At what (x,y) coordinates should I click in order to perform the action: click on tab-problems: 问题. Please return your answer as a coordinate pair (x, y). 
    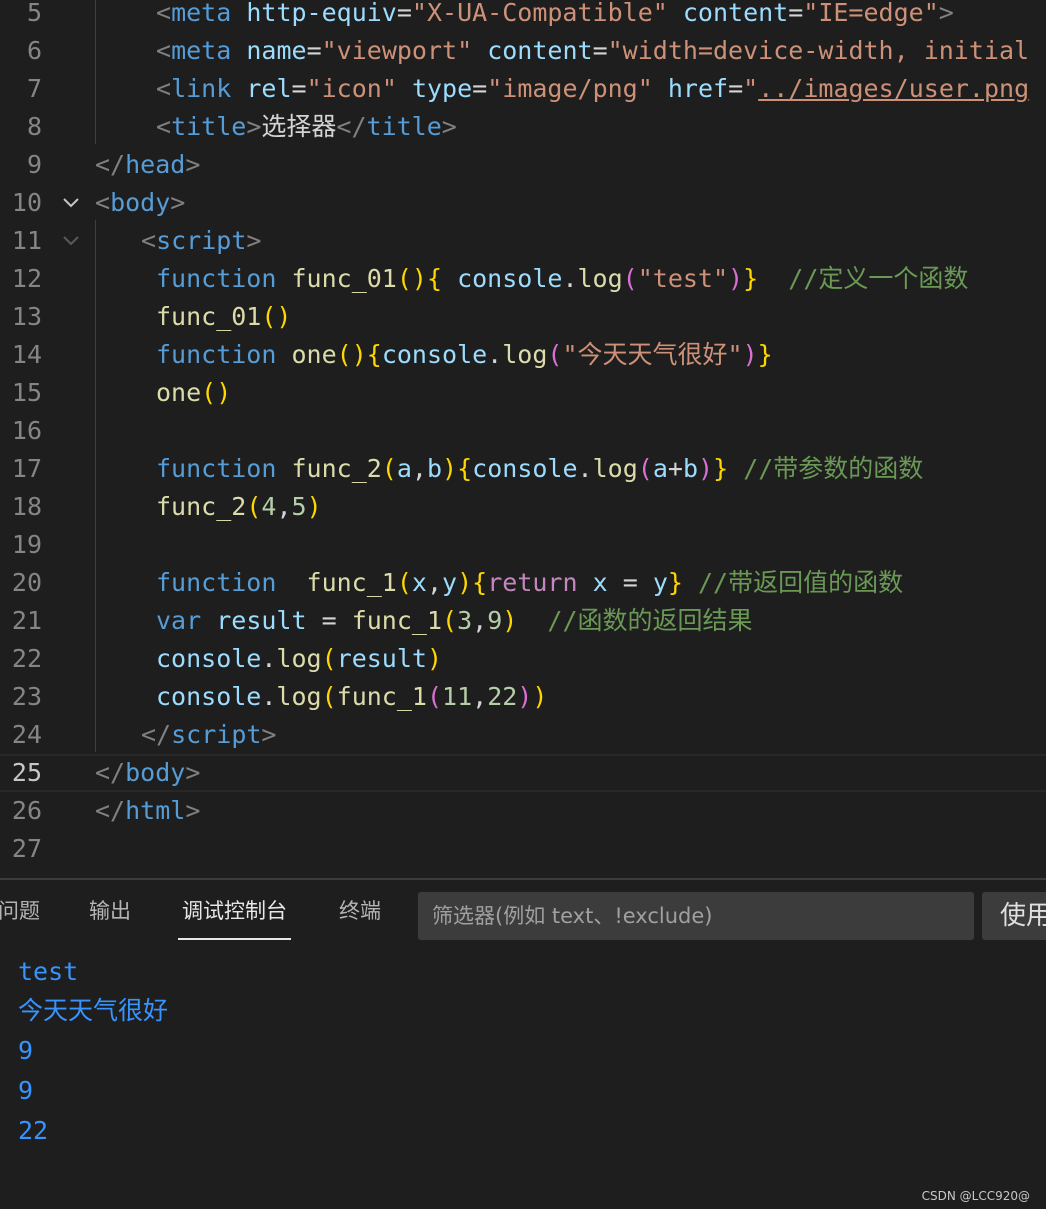
    Looking at the image, I should click on (20, 911).